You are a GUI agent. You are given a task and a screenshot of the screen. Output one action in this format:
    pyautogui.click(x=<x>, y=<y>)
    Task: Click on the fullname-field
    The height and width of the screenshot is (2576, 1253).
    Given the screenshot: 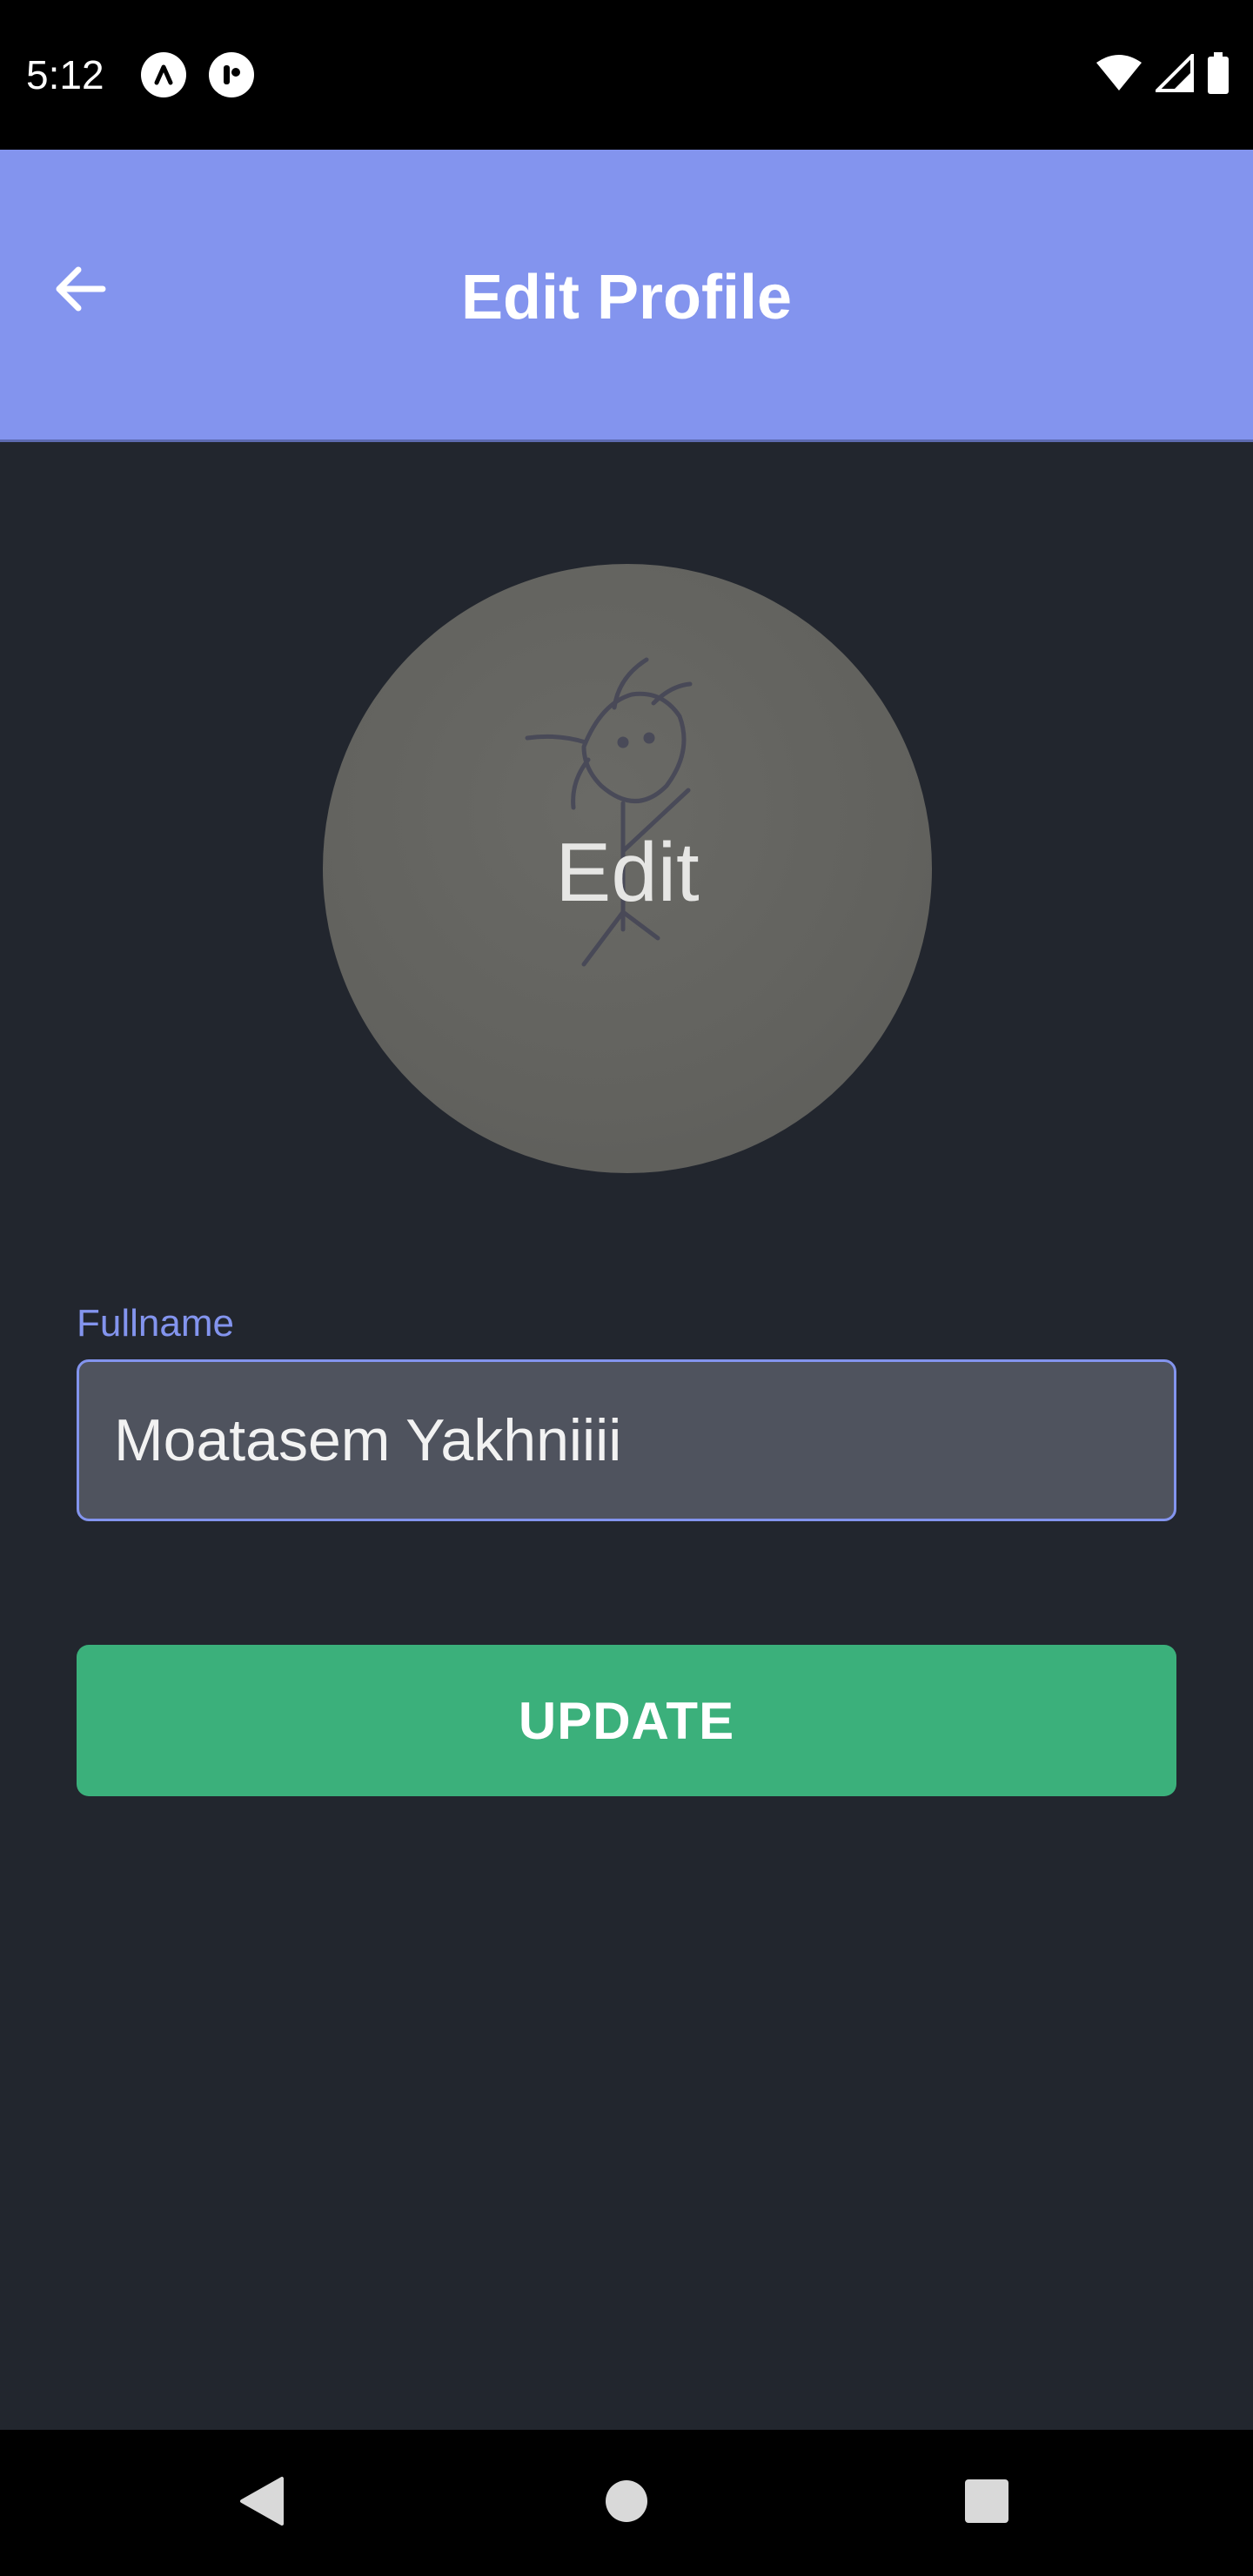 What is the action you would take?
    pyautogui.click(x=626, y=1440)
    